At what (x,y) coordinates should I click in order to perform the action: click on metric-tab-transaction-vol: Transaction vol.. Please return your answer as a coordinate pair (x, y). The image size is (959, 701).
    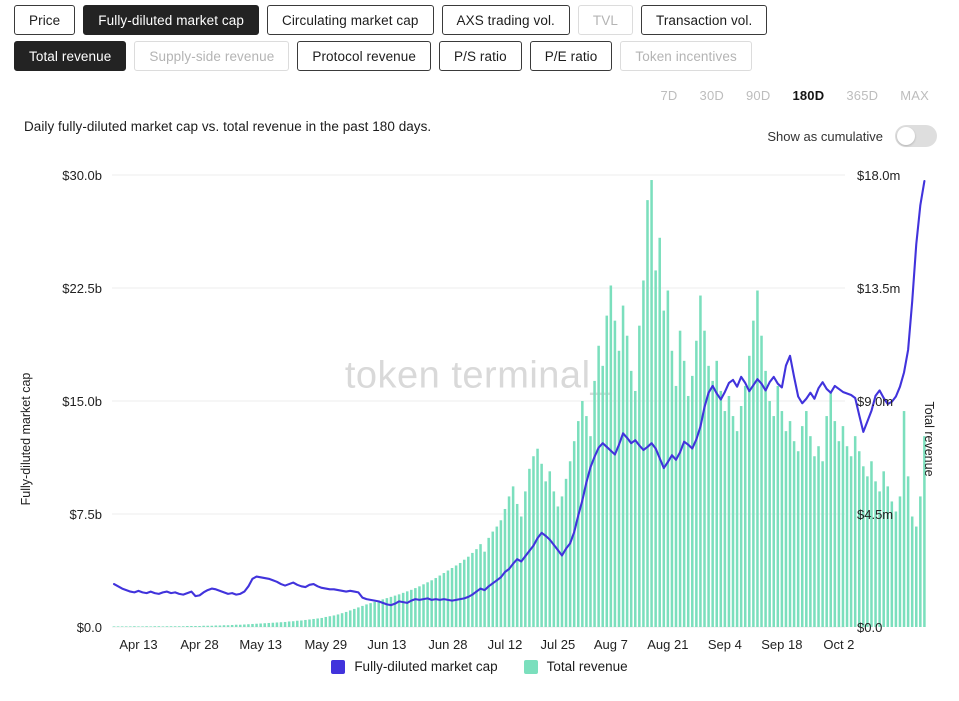
    Looking at the image, I should click on (704, 20).